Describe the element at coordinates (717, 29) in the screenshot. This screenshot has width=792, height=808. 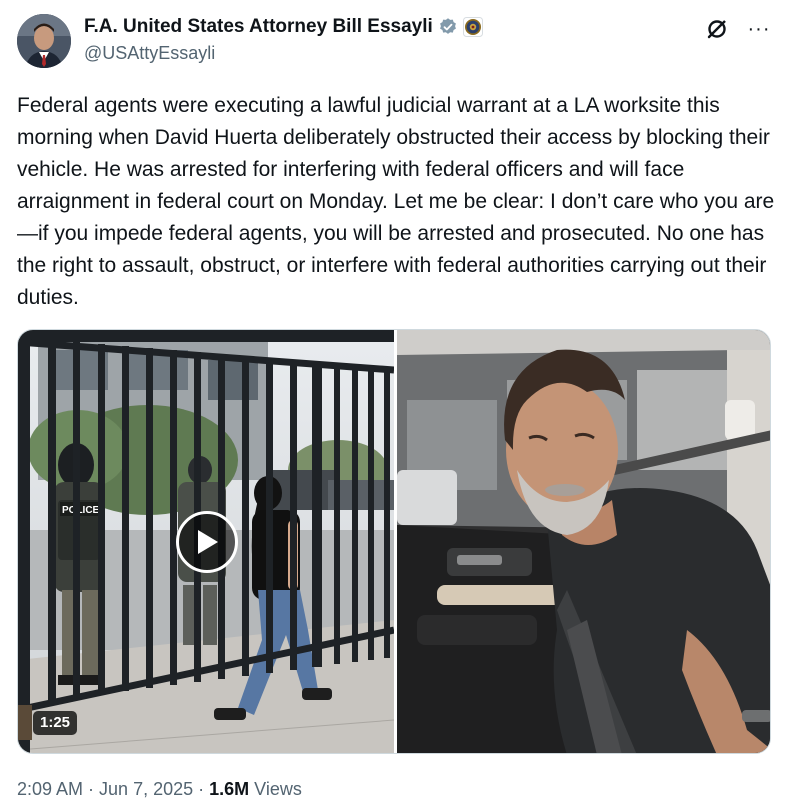
I see `grok-icon` at that location.